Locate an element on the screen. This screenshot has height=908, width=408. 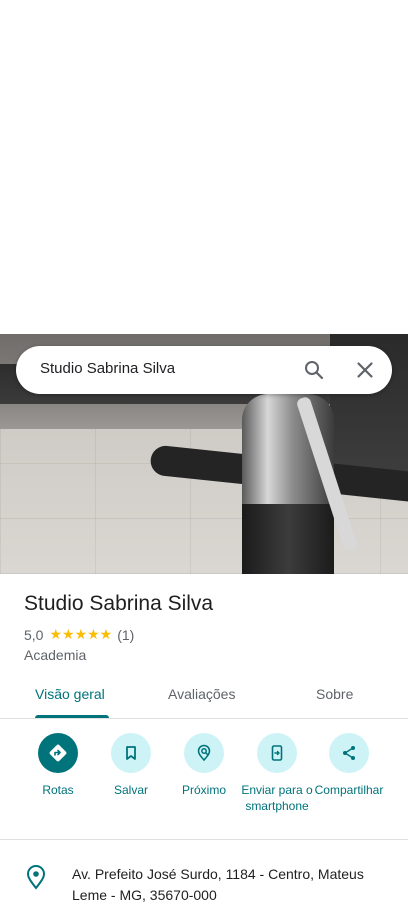
share-button: Compartilhar is located at coordinates (349, 765).